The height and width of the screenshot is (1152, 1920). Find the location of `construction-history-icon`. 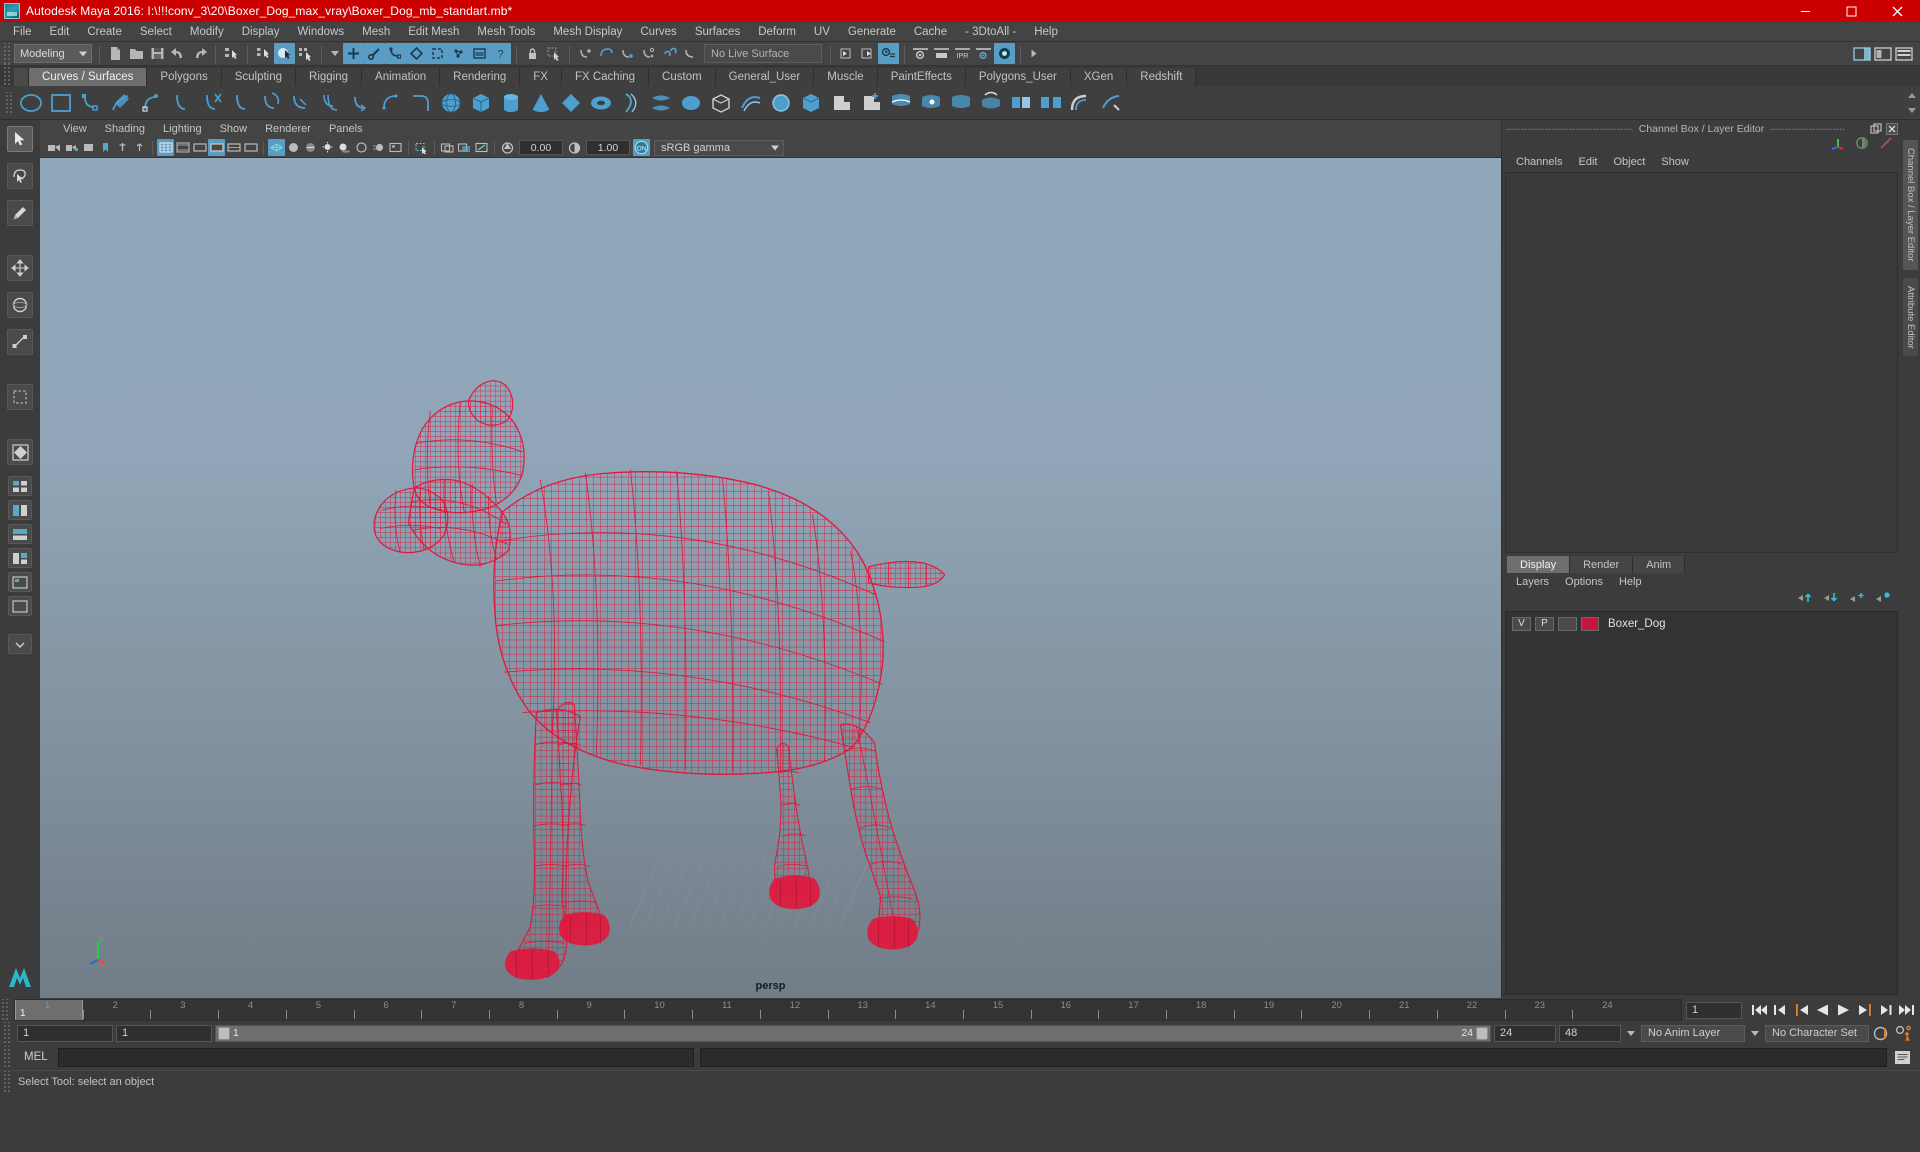

construction-history-icon is located at coordinates (888, 53).